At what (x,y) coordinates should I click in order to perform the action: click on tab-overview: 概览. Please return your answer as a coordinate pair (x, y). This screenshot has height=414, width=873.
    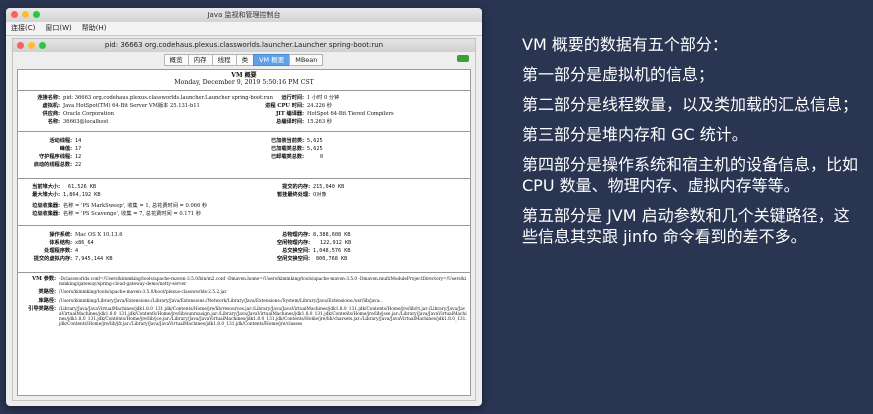
    Looking at the image, I should click on (176, 60).